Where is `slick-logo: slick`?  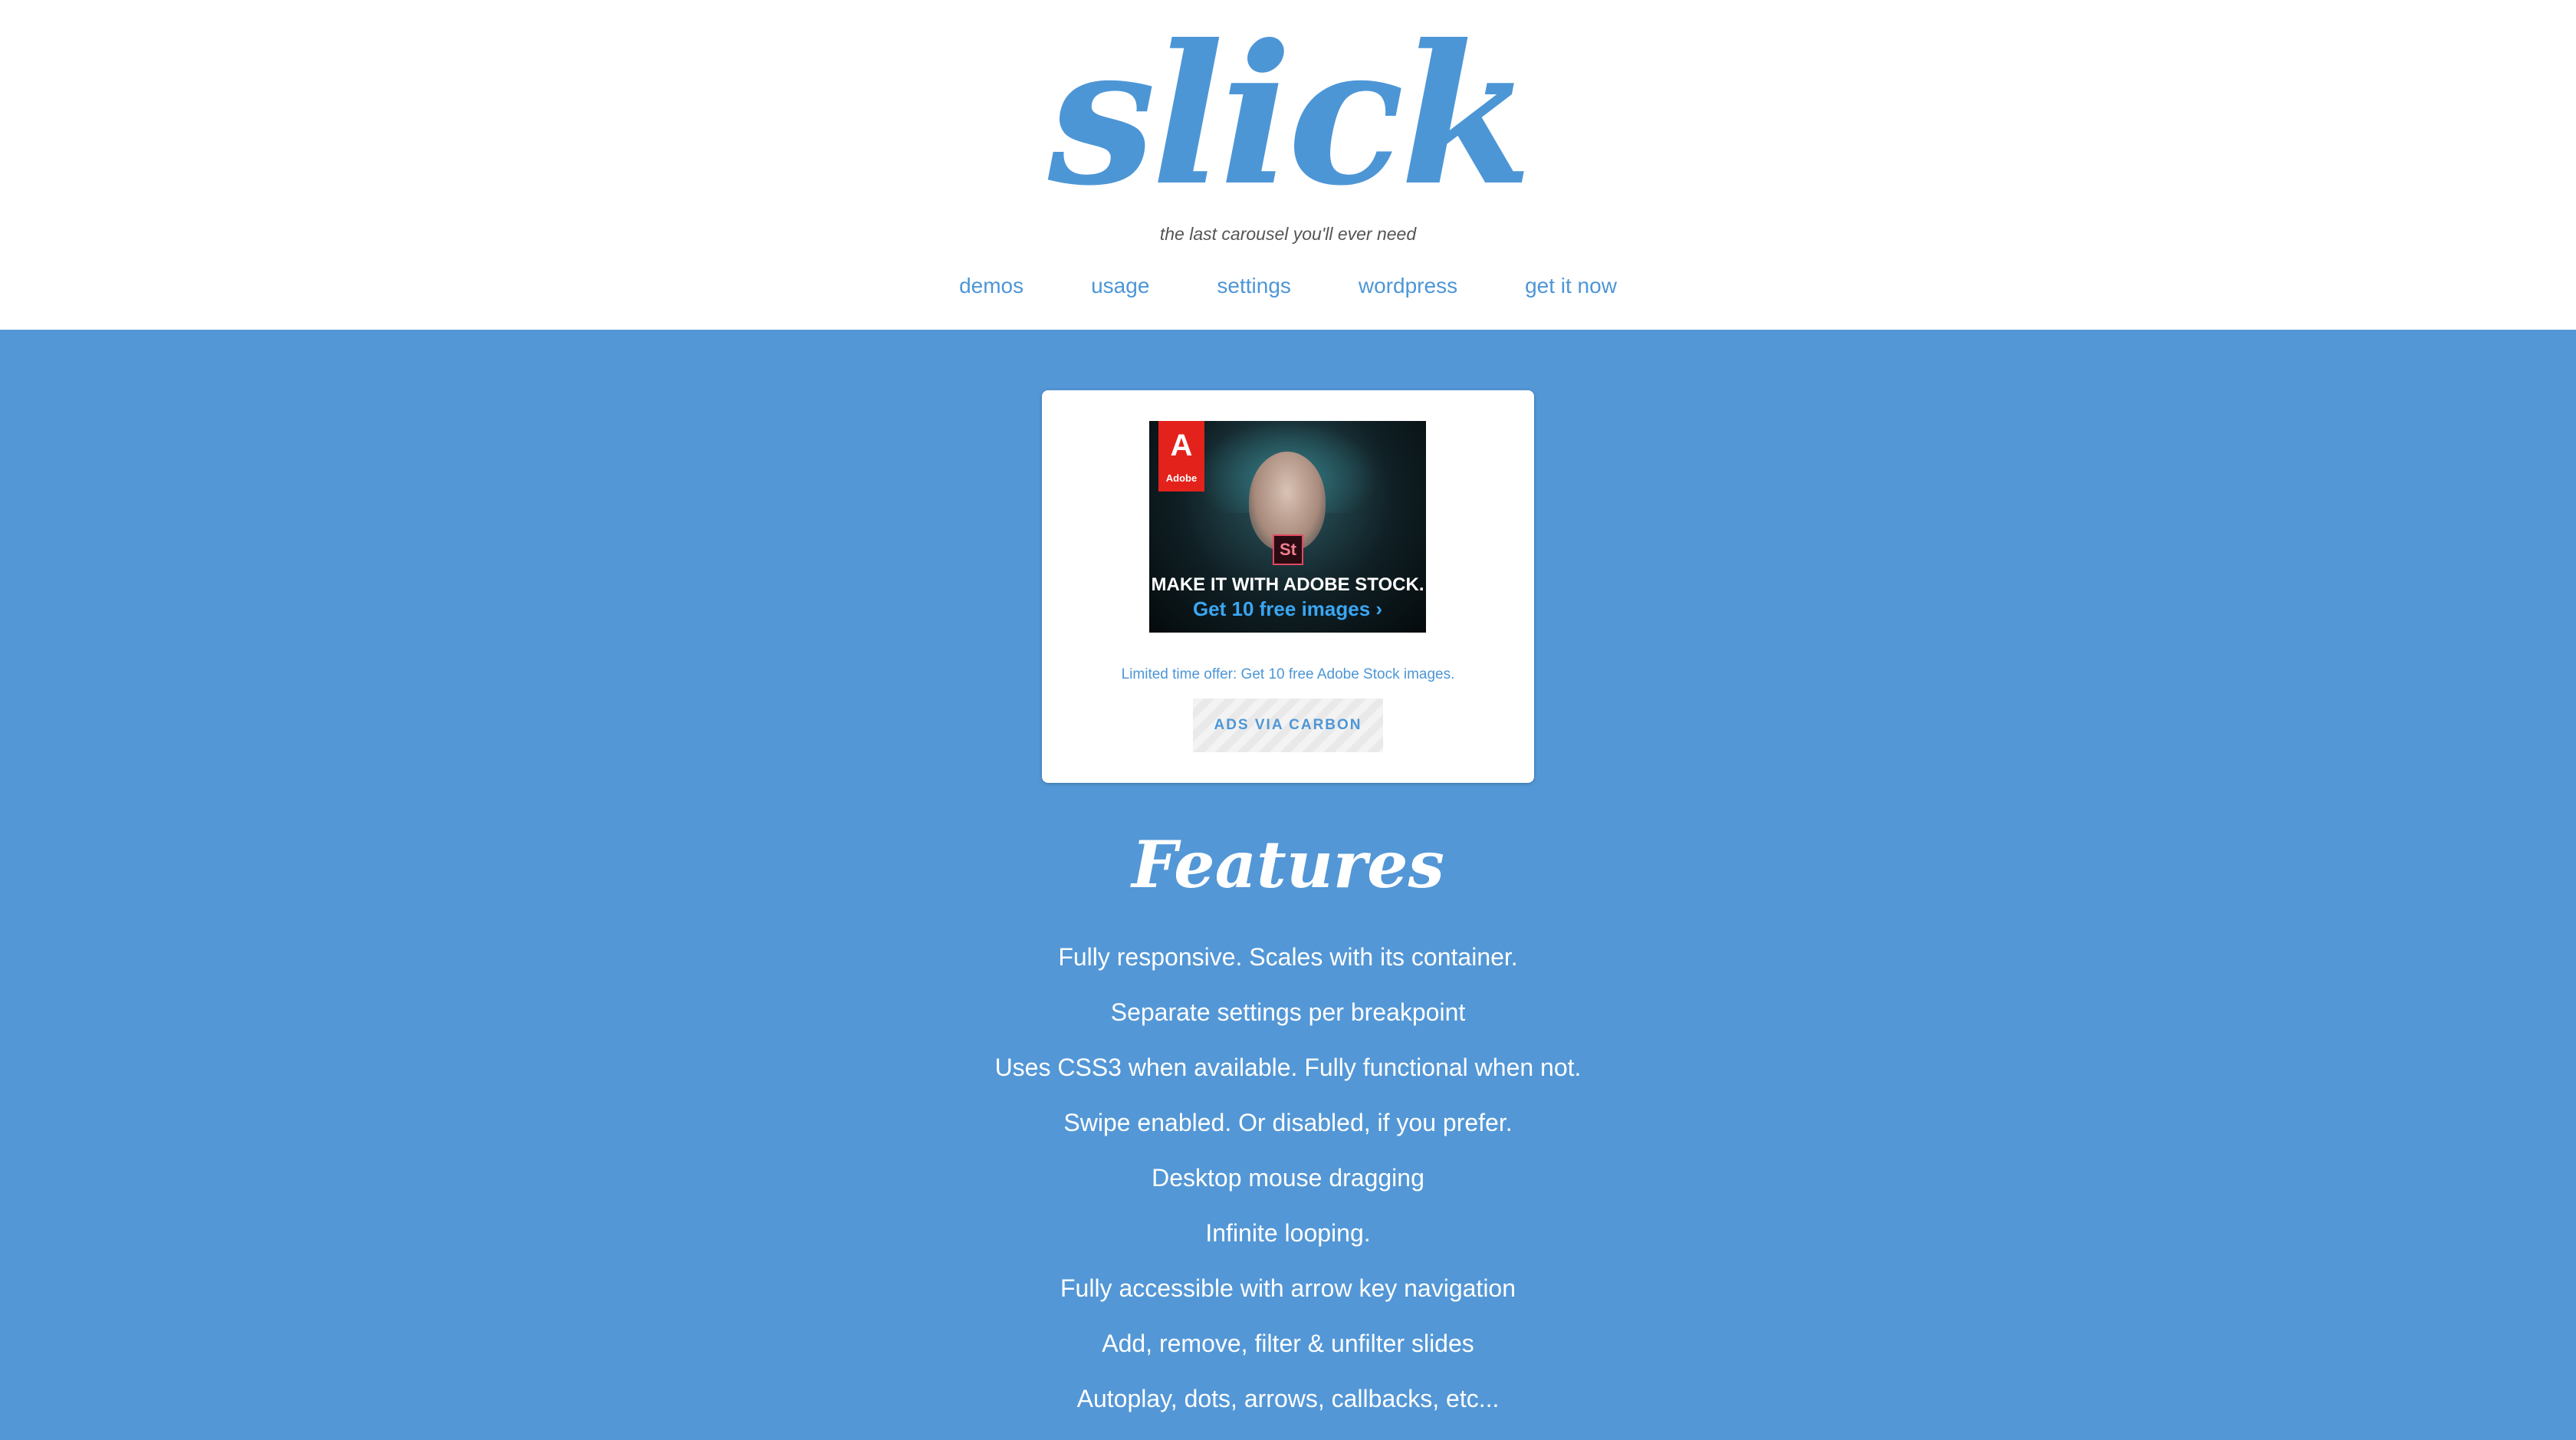 slick-logo: slick is located at coordinates (1288, 115).